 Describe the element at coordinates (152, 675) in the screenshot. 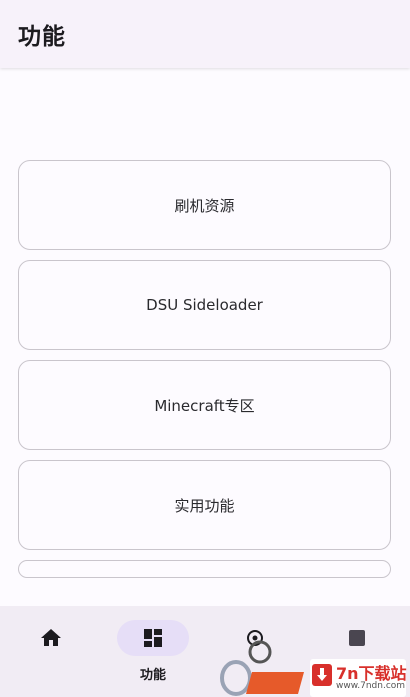

I see `nav-label: 功能` at that location.